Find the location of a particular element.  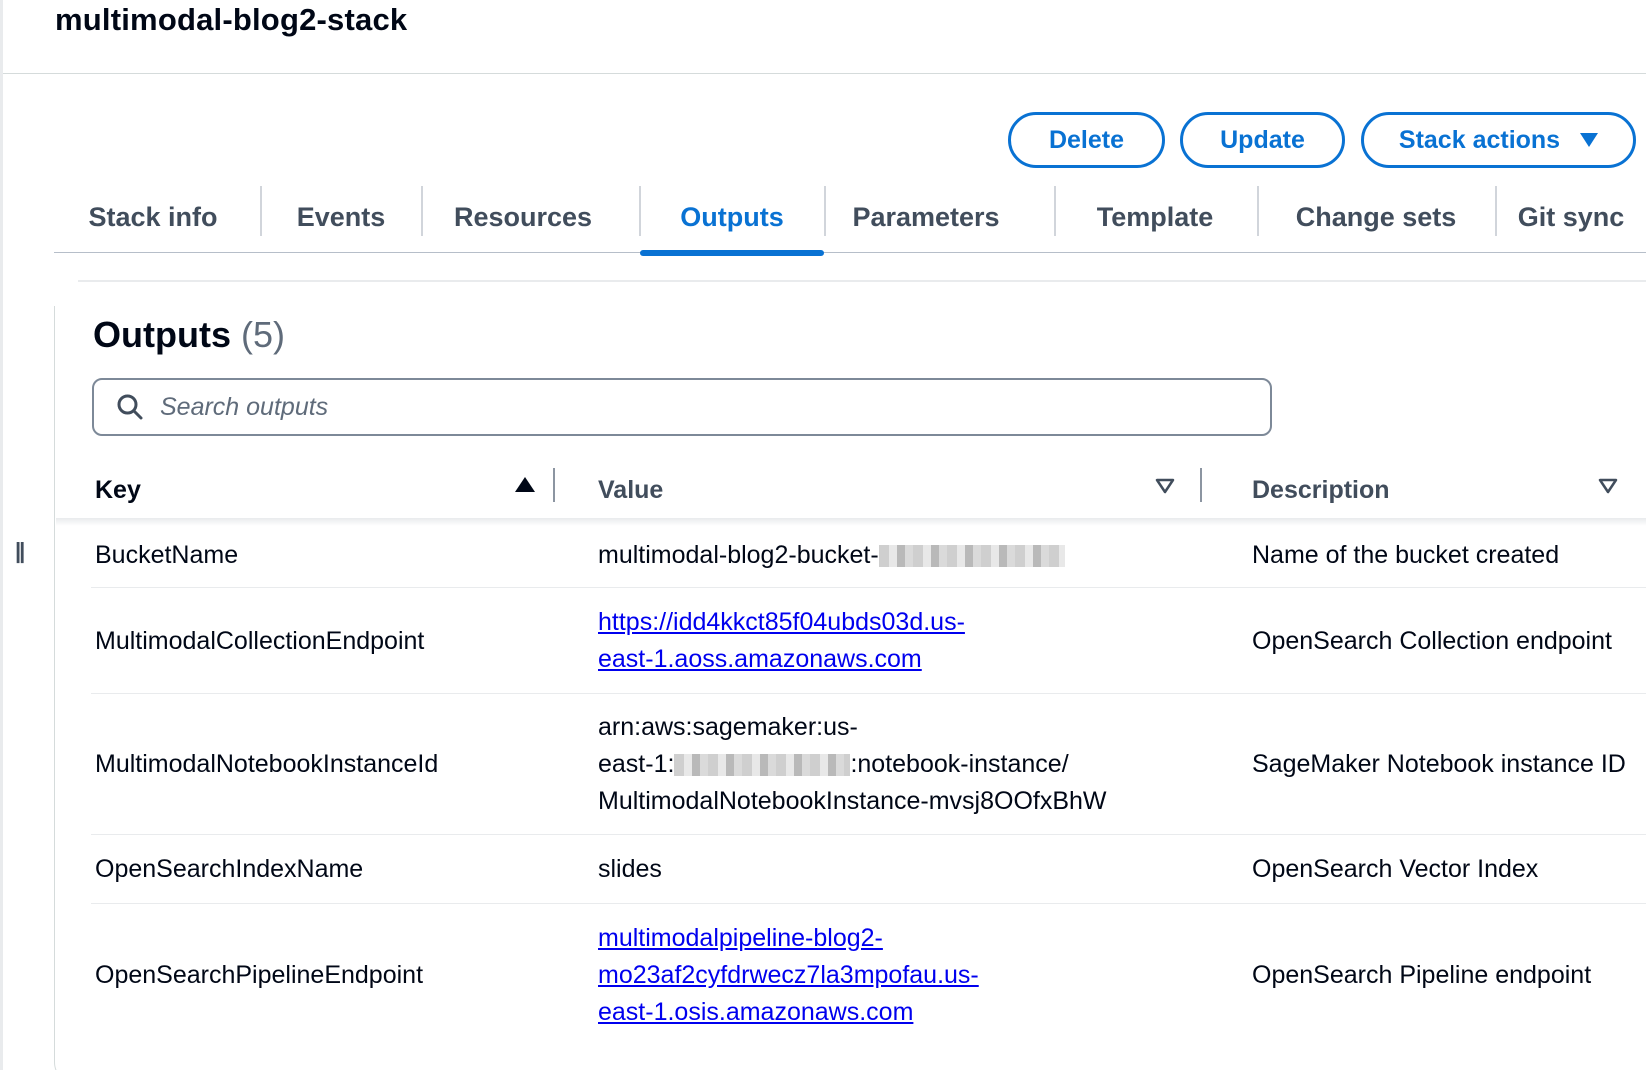

output-value: multimodal-blog2-bucket- is located at coordinates (878, 555).